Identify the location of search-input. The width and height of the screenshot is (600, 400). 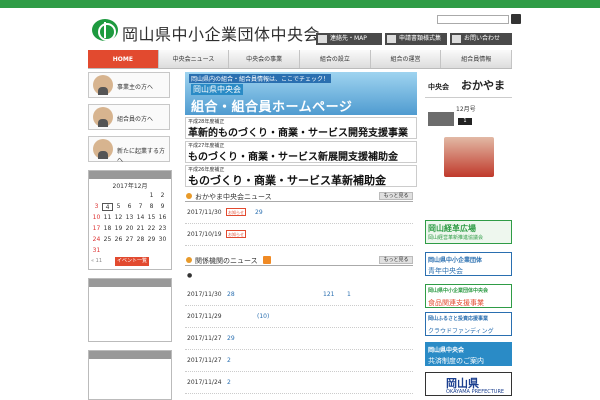
(473, 19).